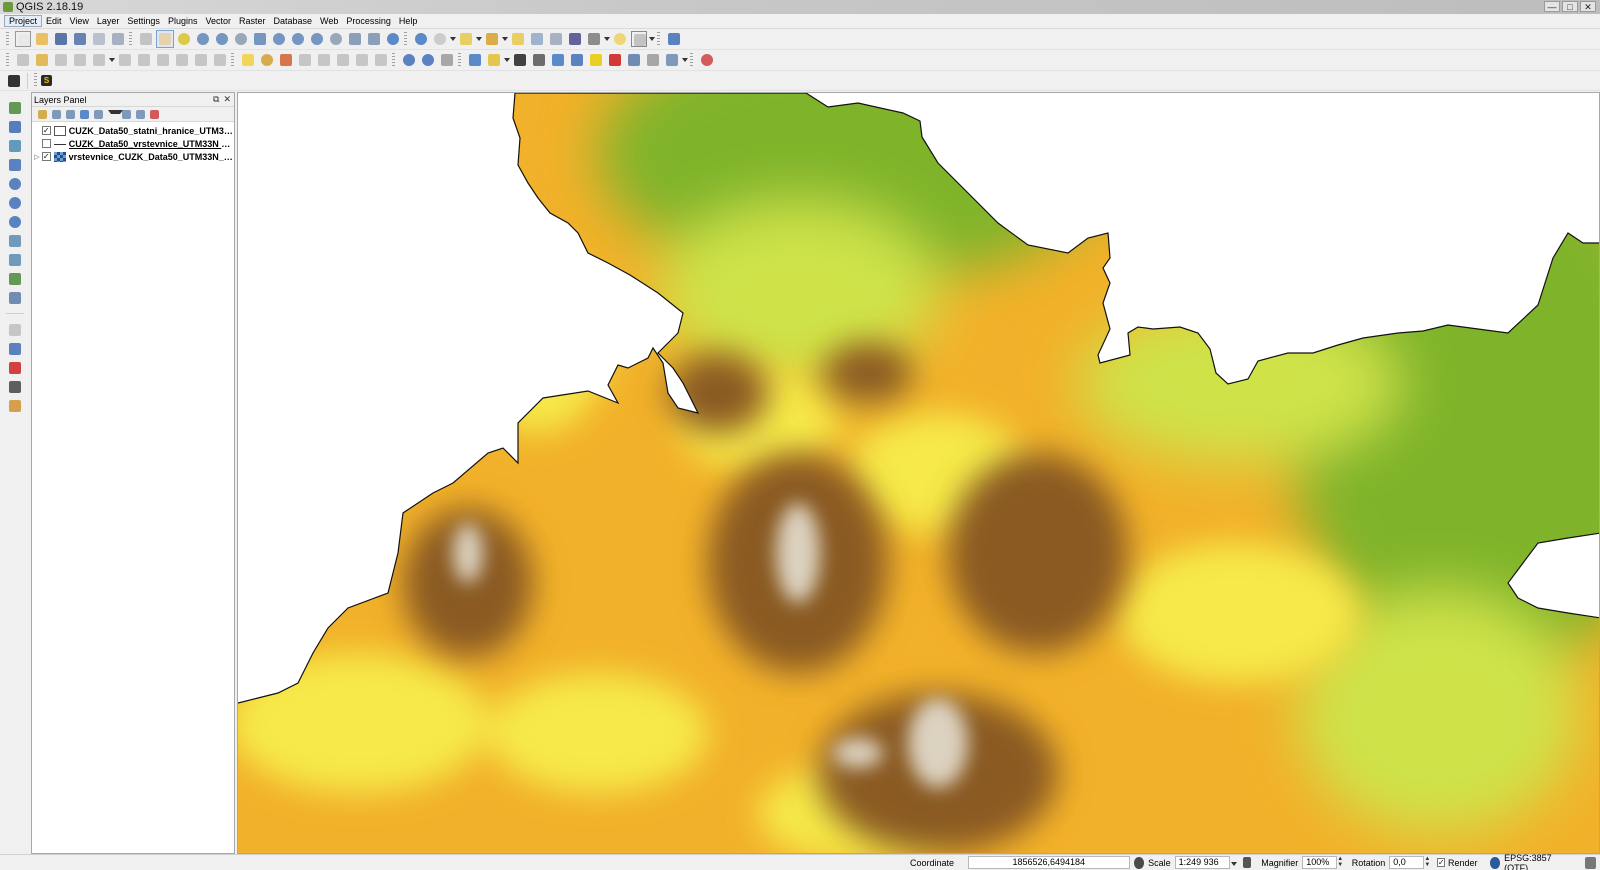 This screenshot has height=870, width=1600. Describe the element at coordinates (362, 60) in the screenshot. I see `rotate-label-icon` at that location.